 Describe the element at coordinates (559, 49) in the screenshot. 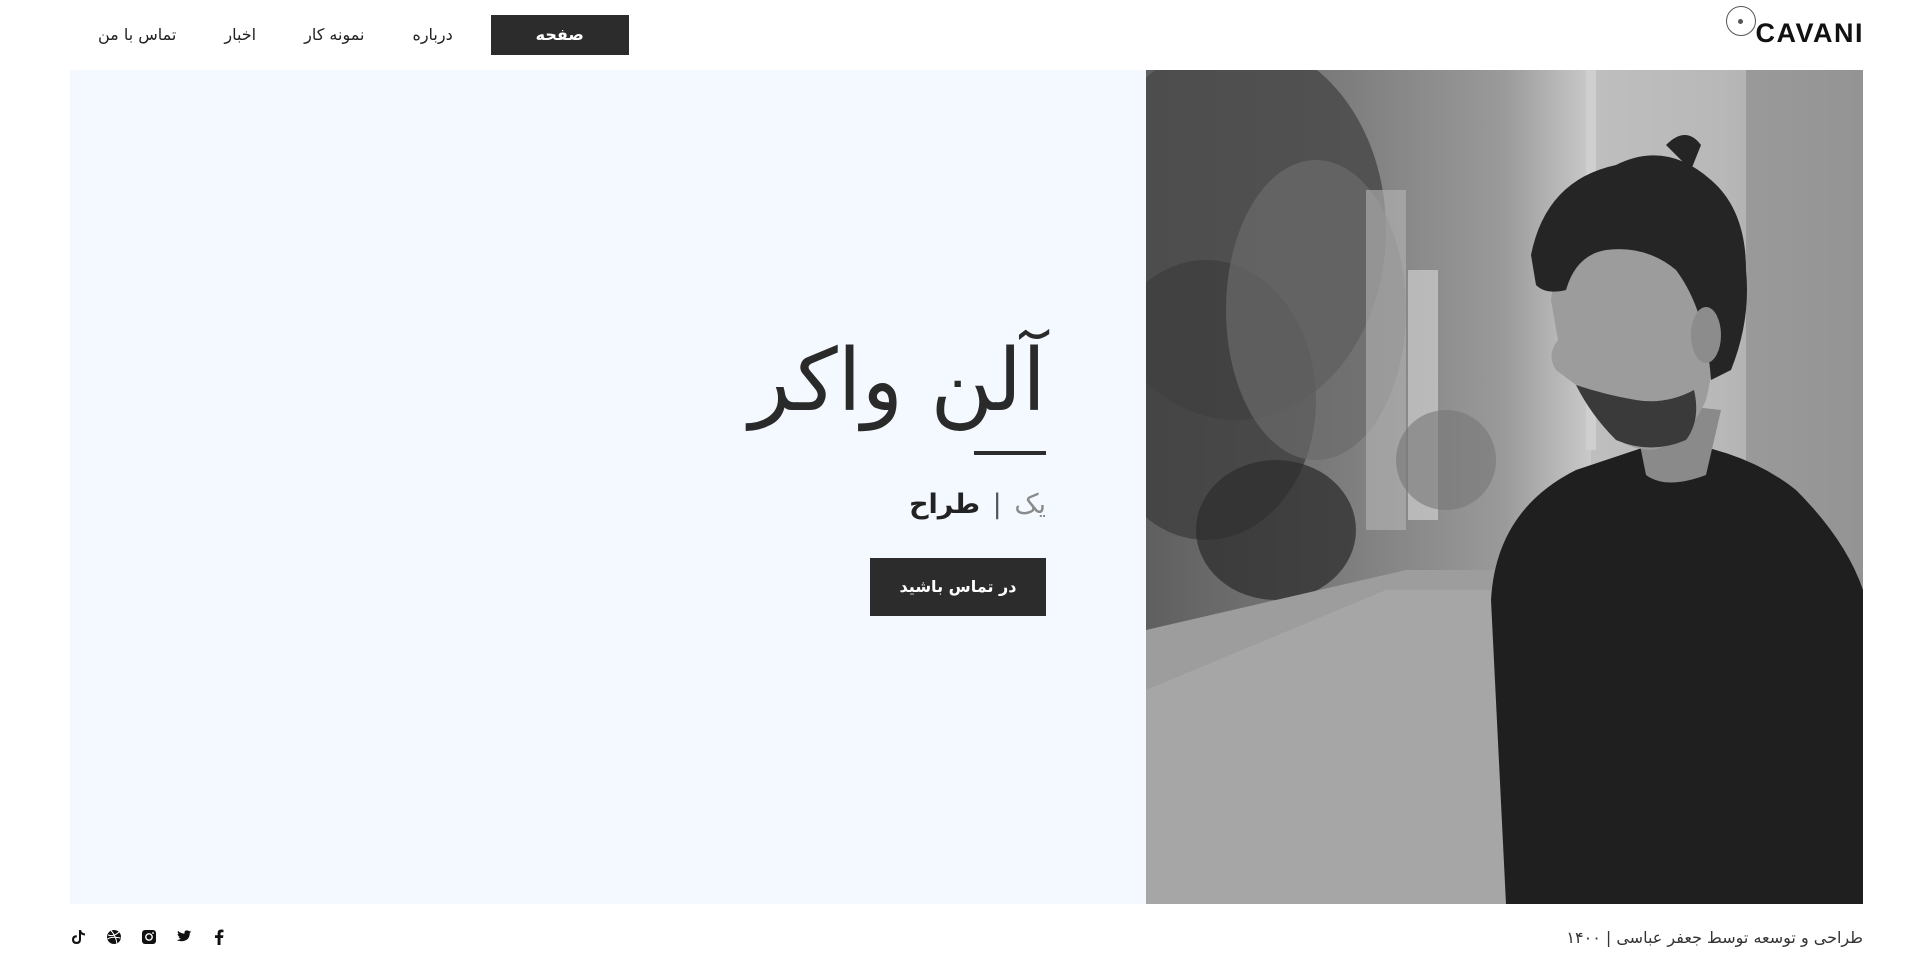

I see `nav-home: صفحه اصلی` at that location.